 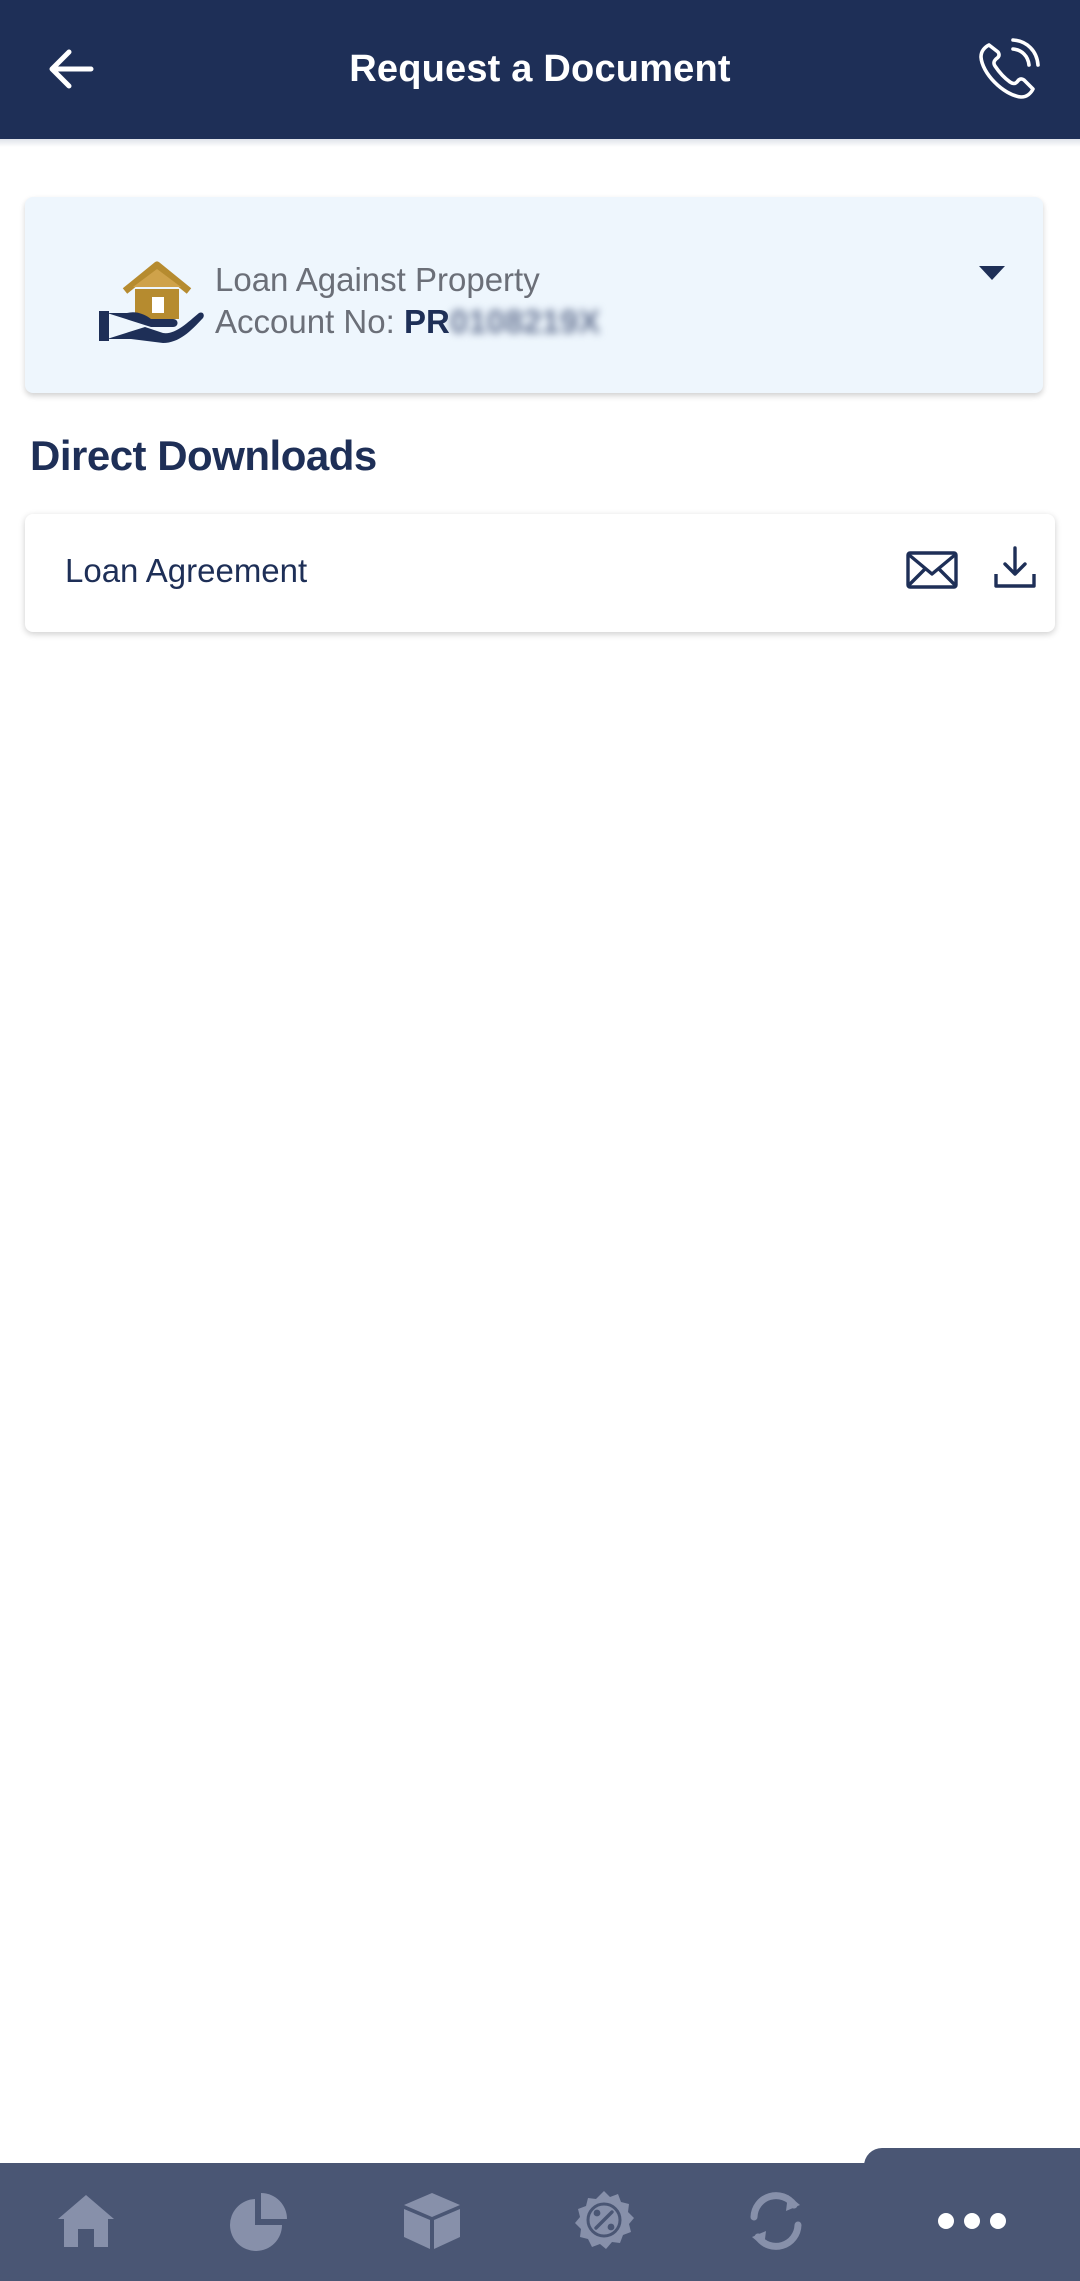 I want to click on caret-down-icon, so click(x=992, y=273).